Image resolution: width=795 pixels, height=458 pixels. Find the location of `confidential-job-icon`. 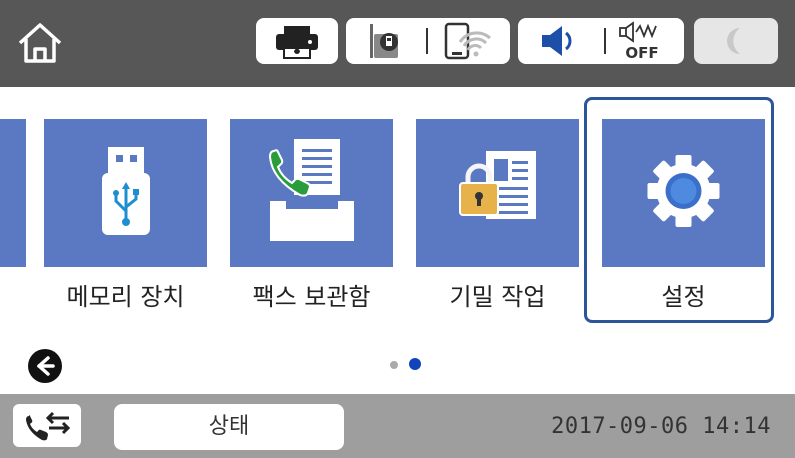

confidential-job-icon is located at coordinates (497, 185).